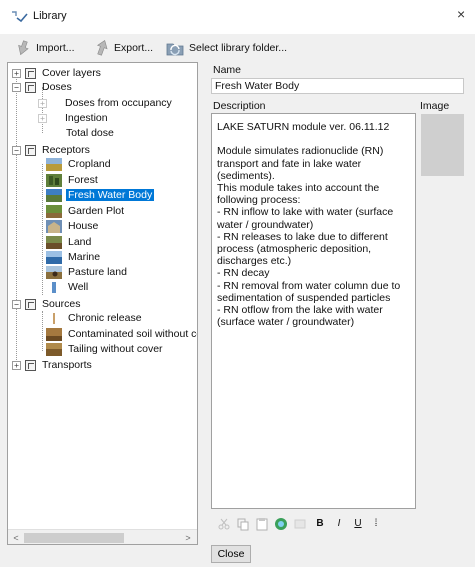 Image resolution: width=475 pixels, height=567 pixels. I want to click on tree-node-receptors: − Receptors, so click(52, 150).